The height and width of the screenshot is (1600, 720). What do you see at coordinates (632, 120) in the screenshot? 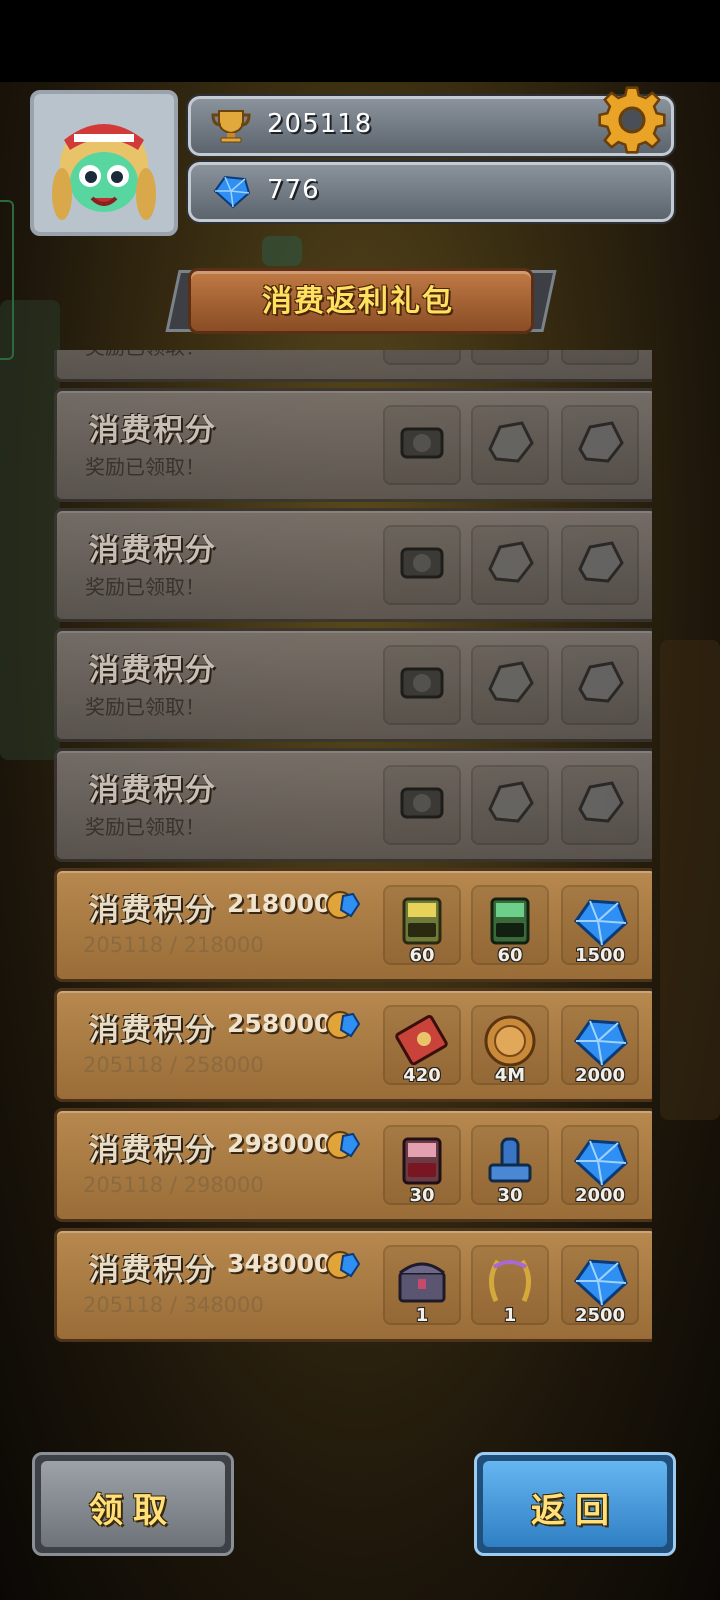
I see `settings-gear-icon` at bounding box center [632, 120].